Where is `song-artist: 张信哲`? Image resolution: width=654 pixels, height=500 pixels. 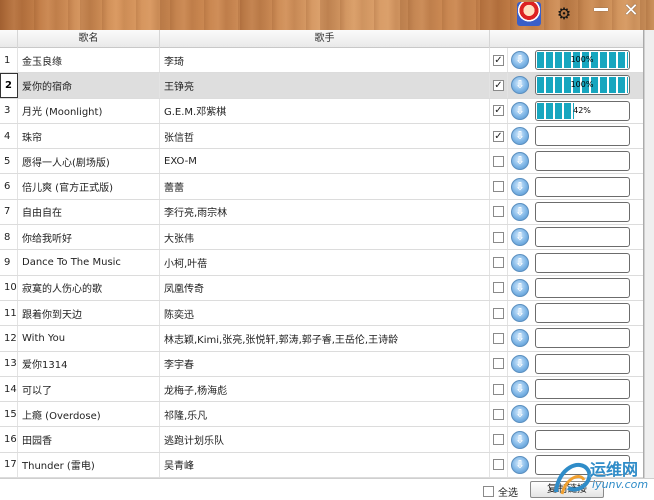 song-artist: 张信哲 is located at coordinates (325, 136).